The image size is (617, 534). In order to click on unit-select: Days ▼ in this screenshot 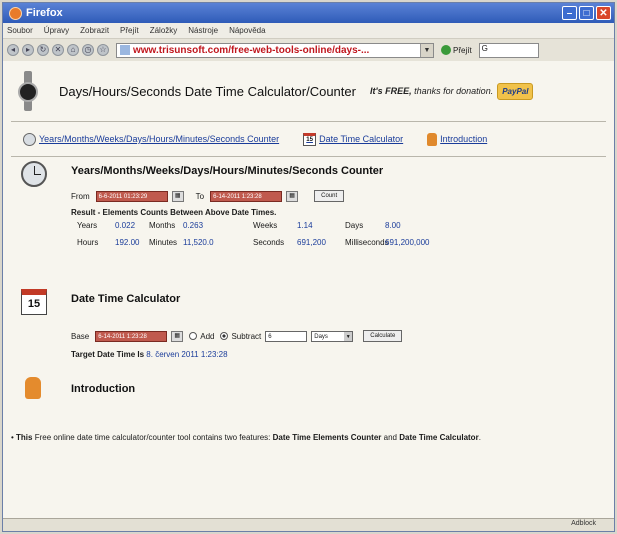, I will do `click(332, 336)`.